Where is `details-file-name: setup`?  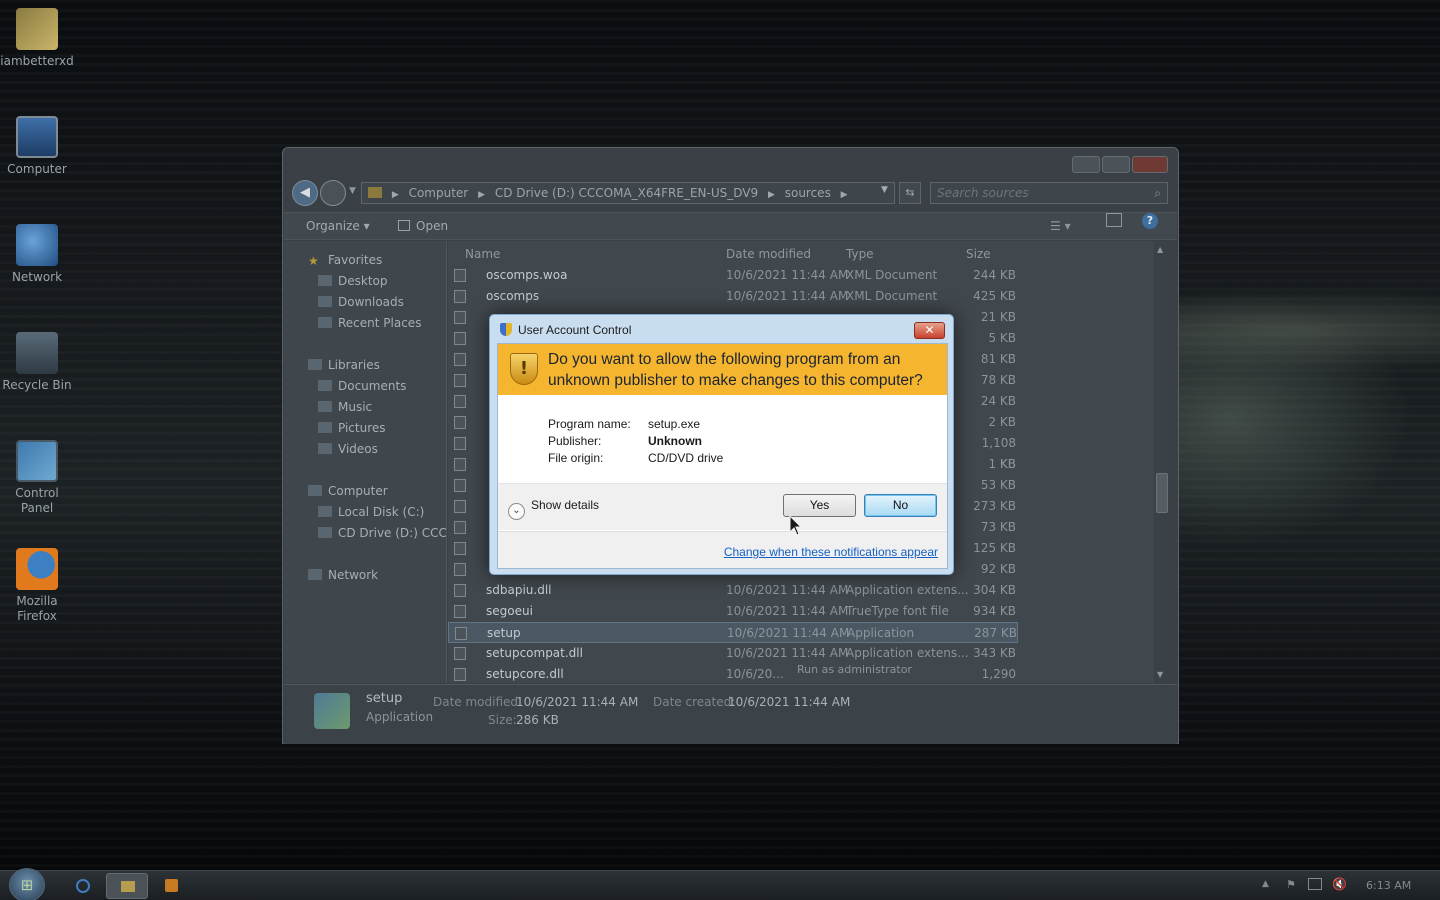 details-file-name: setup is located at coordinates (384, 698).